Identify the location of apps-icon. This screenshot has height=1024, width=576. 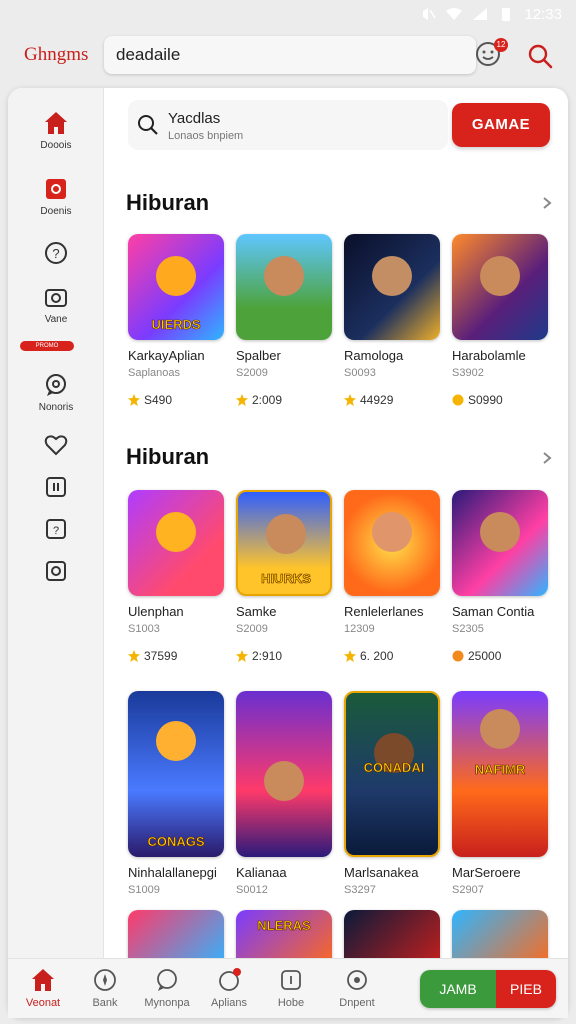
(230, 979).